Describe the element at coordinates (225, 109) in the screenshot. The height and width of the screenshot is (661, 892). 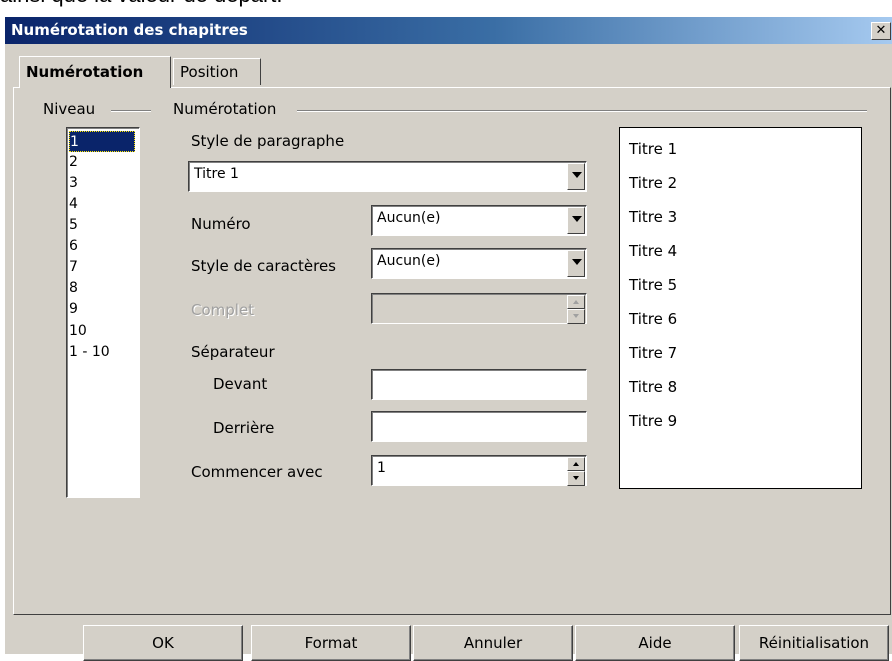
I see `numbering-group-title: Numérotation` at that location.